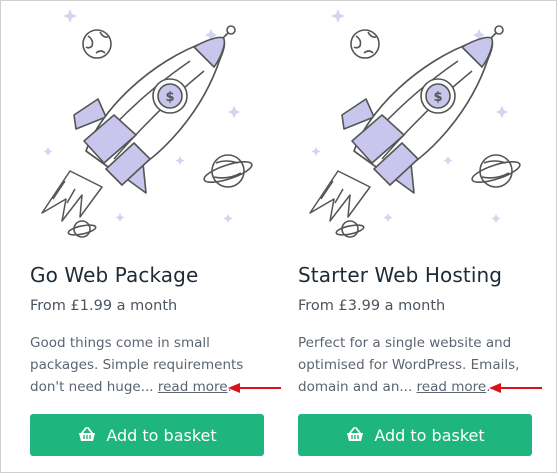 Image resolution: width=557 pixels, height=473 pixels. What do you see at coordinates (104, 306) in the screenshot?
I see `product-price: From £1.99 a month` at bounding box center [104, 306].